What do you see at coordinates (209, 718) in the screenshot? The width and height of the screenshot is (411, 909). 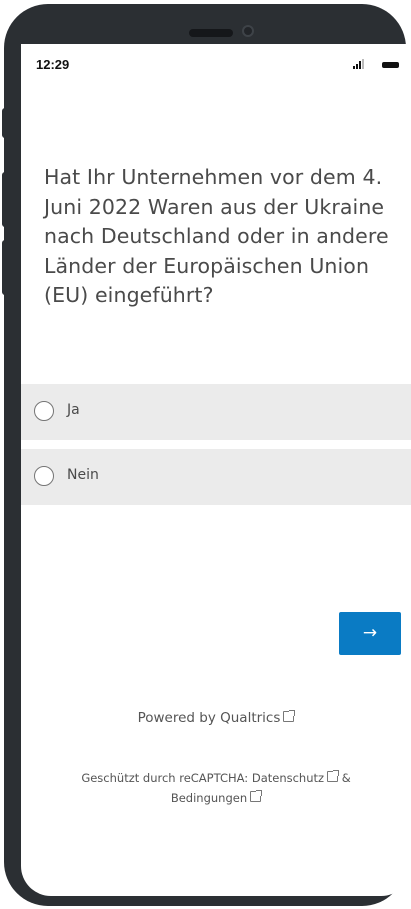 I see `powered-by-text: Powered by Qualtrics` at bounding box center [209, 718].